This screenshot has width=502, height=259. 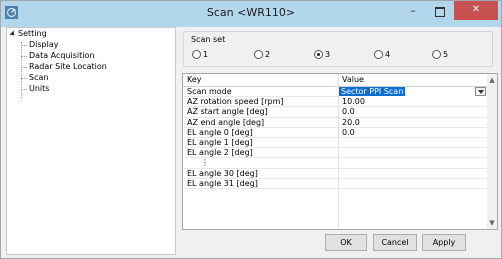 What do you see at coordinates (480, 91) in the screenshot?
I see `dropdown-arrow-icon` at bounding box center [480, 91].